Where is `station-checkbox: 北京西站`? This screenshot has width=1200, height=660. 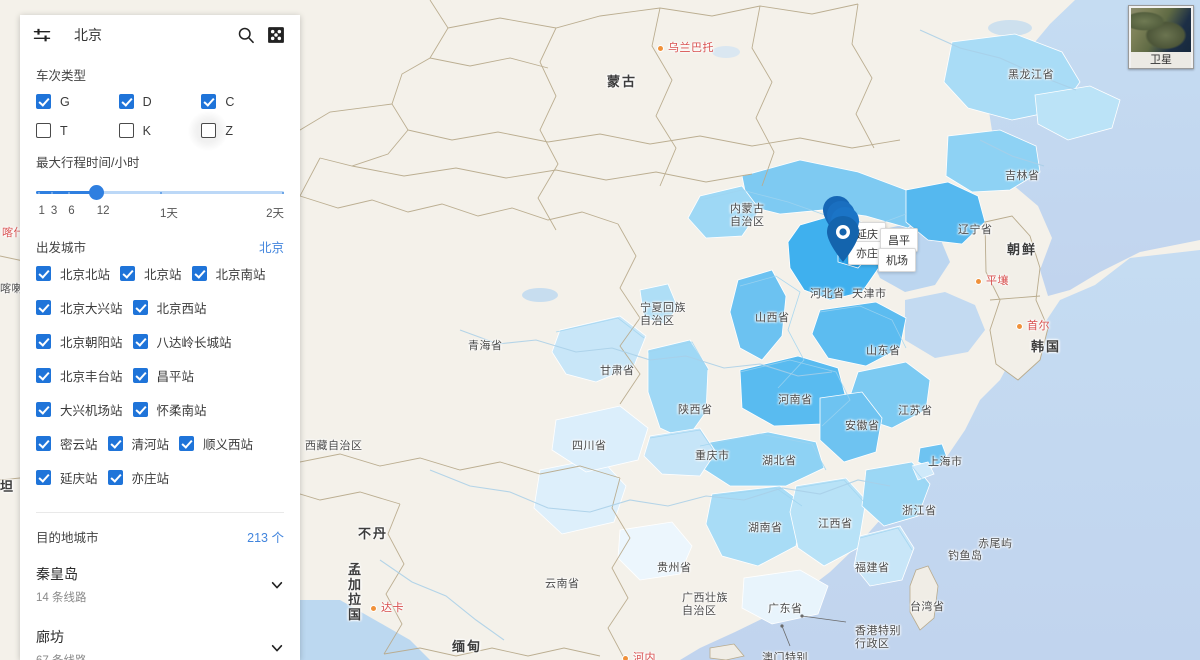
station-checkbox: 北京西站 is located at coordinates (169, 307).